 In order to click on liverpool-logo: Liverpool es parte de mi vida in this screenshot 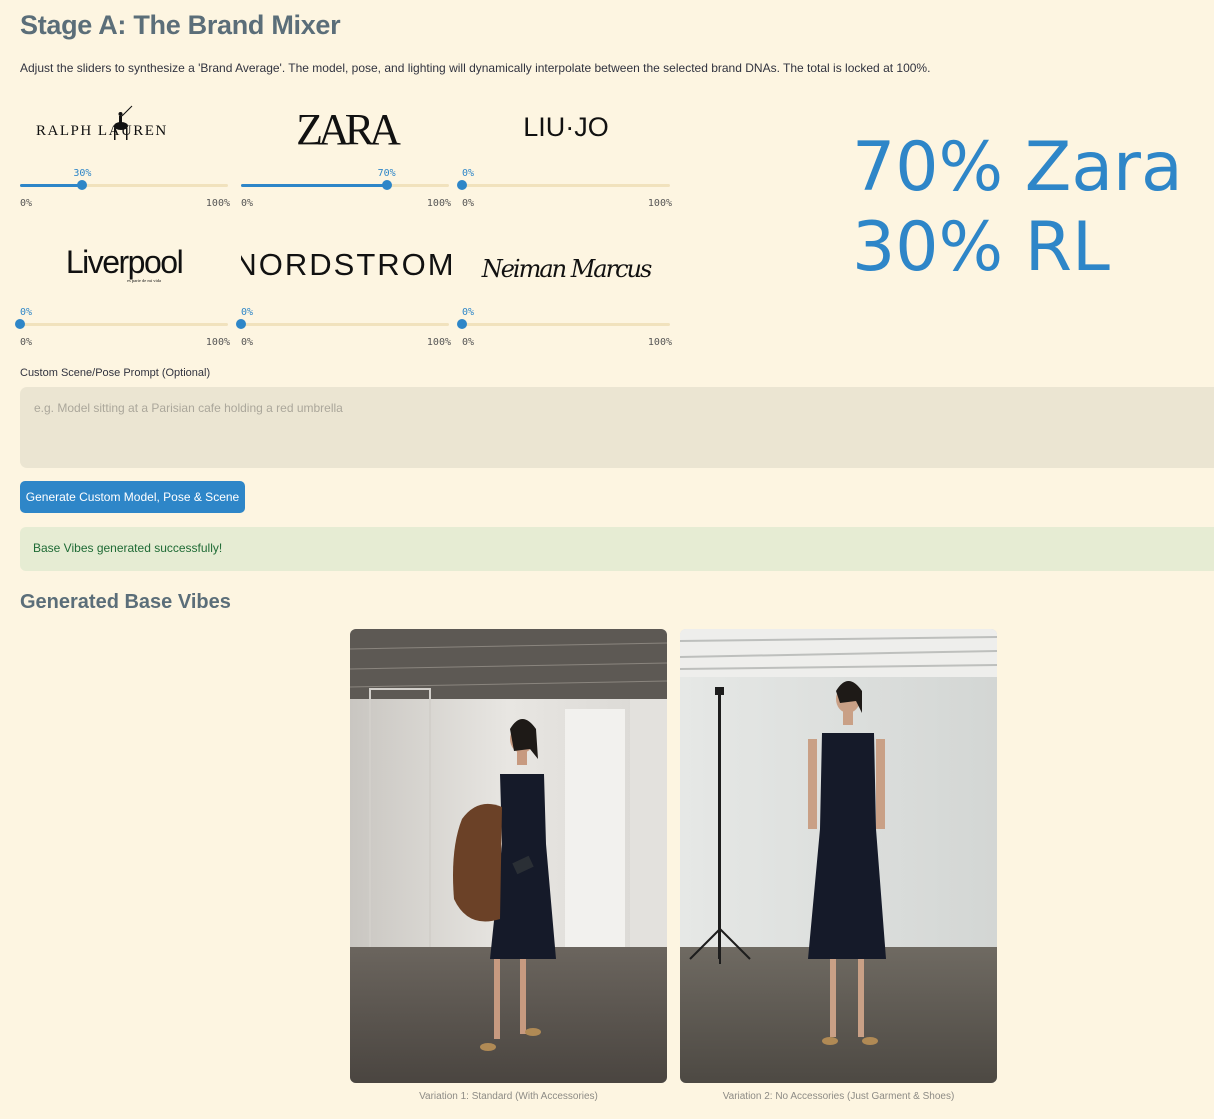, I will do `click(125, 263)`.